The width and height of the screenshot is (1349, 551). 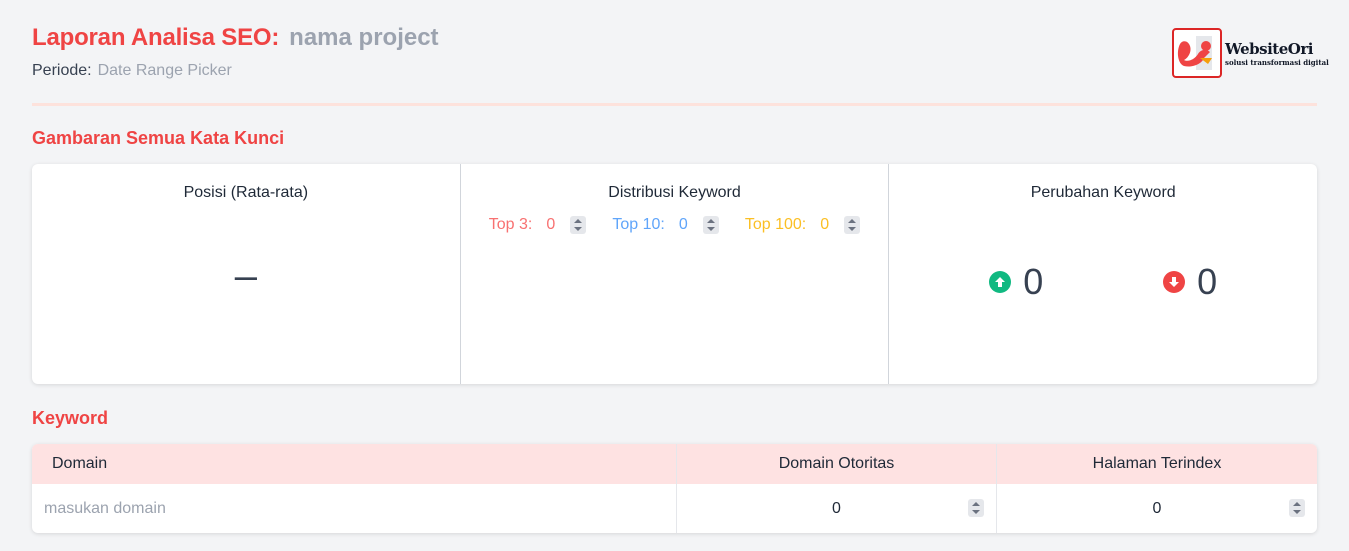 What do you see at coordinates (638, 224) in the screenshot?
I see `top10-label: Top 10:` at bounding box center [638, 224].